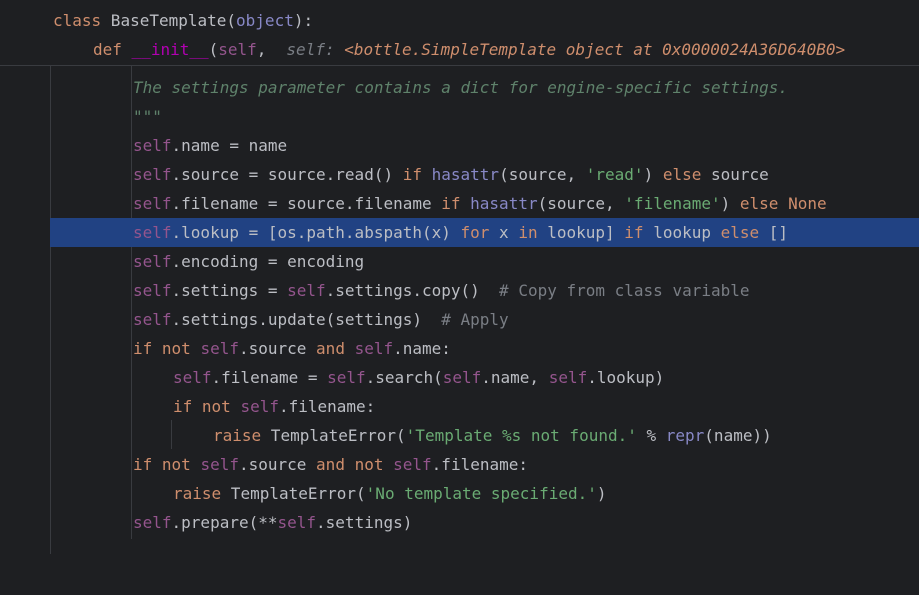 The height and width of the screenshot is (595, 919). Describe the element at coordinates (504, 232) in the screenshot. I see `code-text: x` at that location.